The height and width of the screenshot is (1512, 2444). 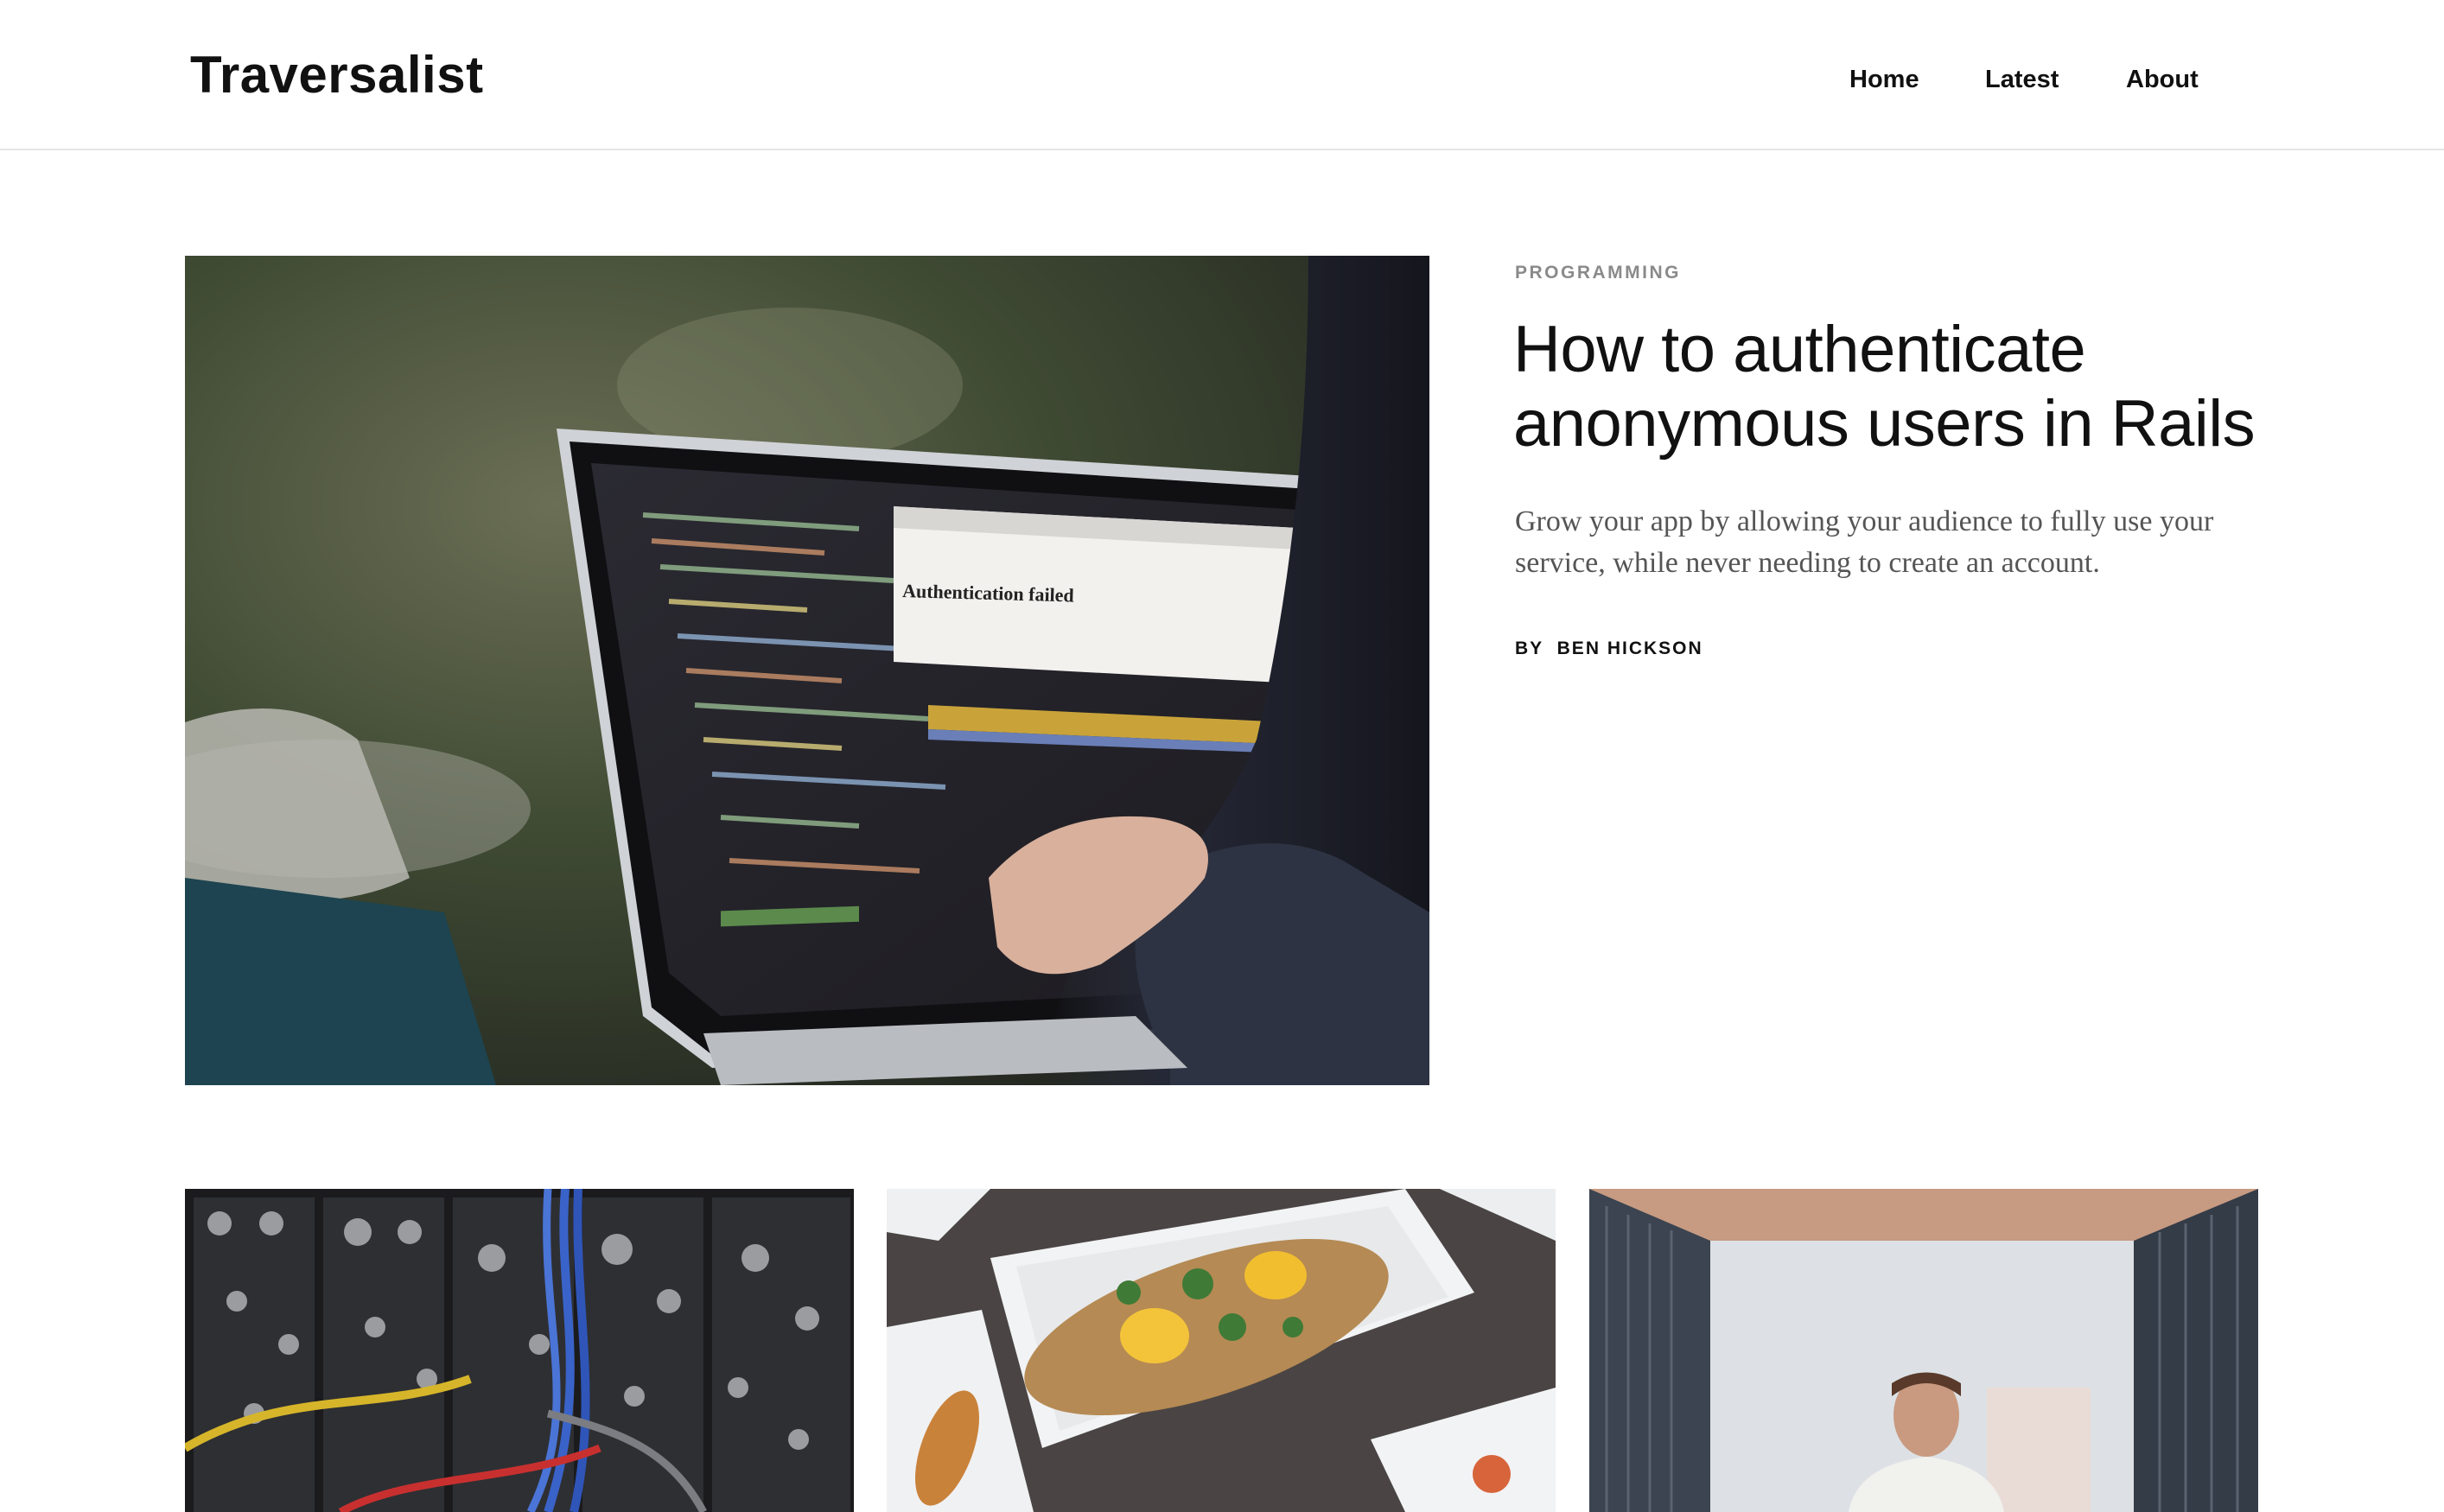 I want to click on post-byline: BY BEN HICKSON, so click(x=1609, y=648).